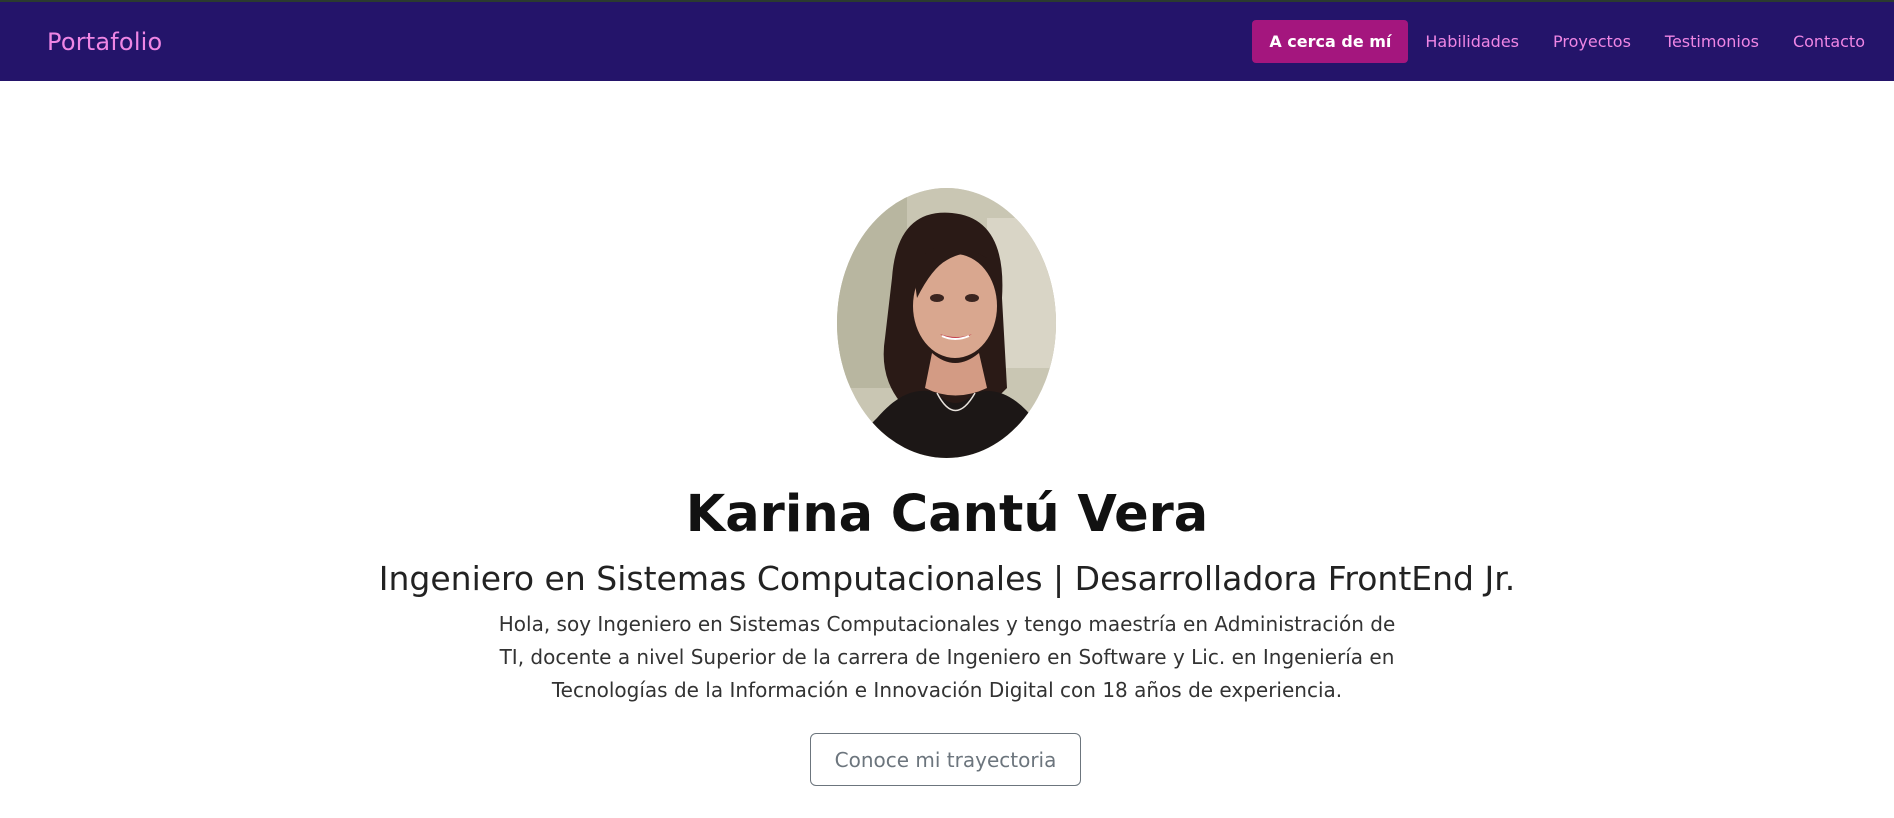  I want to click on profile-photo-icon, so click(946, 323).